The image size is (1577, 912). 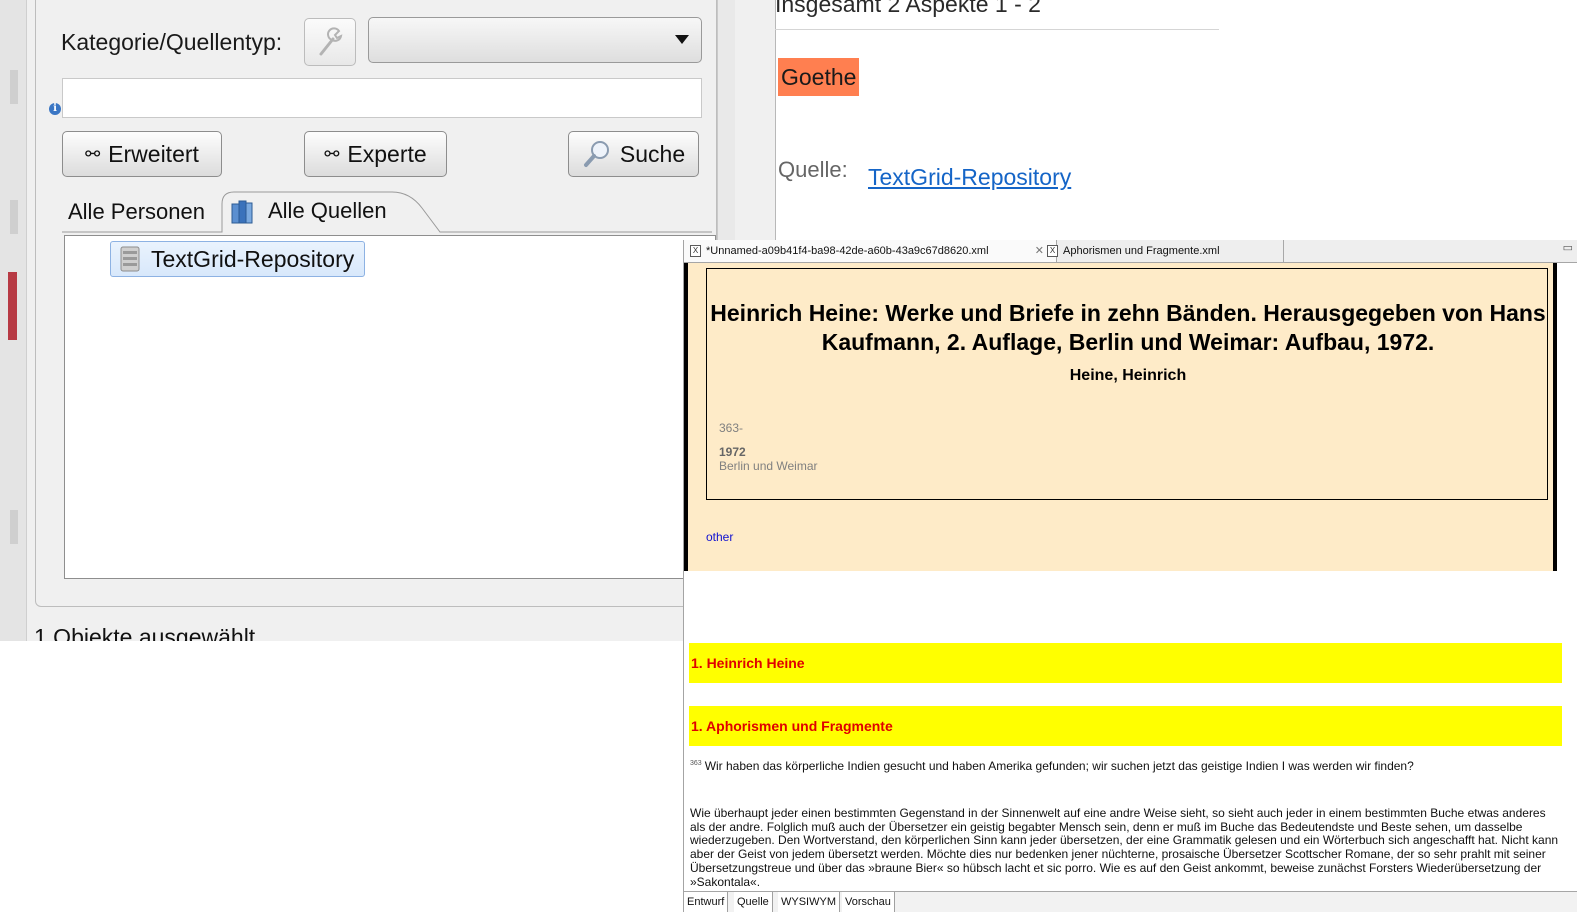 What do you see at coordinates (748, 663) in the screenshot?
I see `section-heading-text: 1. Heinrich Heine` at bounding box center [748, 663].